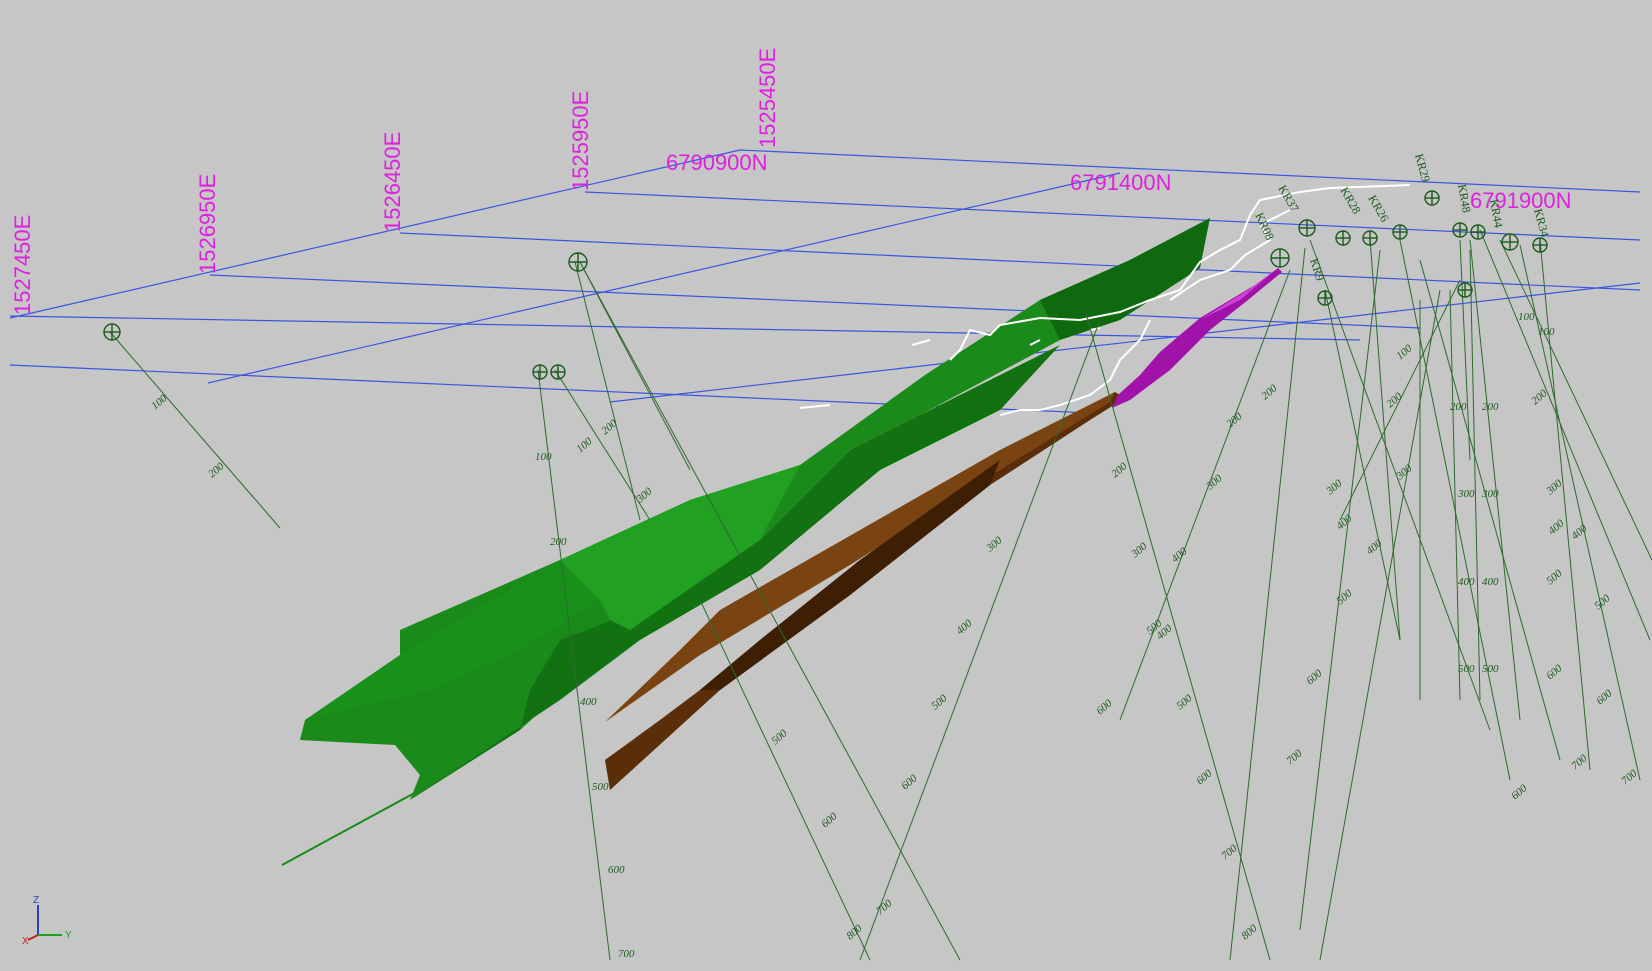  What do you see at coordinates (1288, 199) in the screenshot?
I see `hole-label: KR37` at bounding box center [1288, 199].